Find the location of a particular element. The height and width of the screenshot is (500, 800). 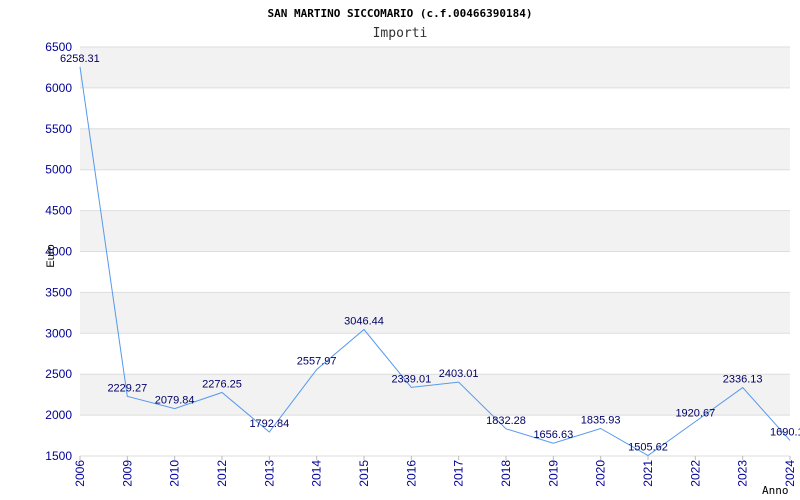

x-tick-label: 2022 is located at coordinates (695, 473).